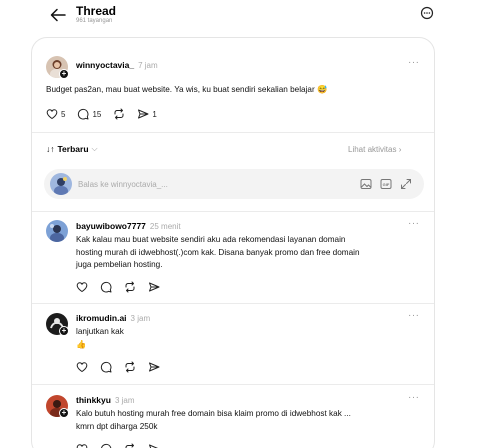 The image size is (500, 448). Describe the element at coordinates (234, 184) in the screenshot. I see `reply-box: Balas ke winnyoctavia_... GIF` at that location.